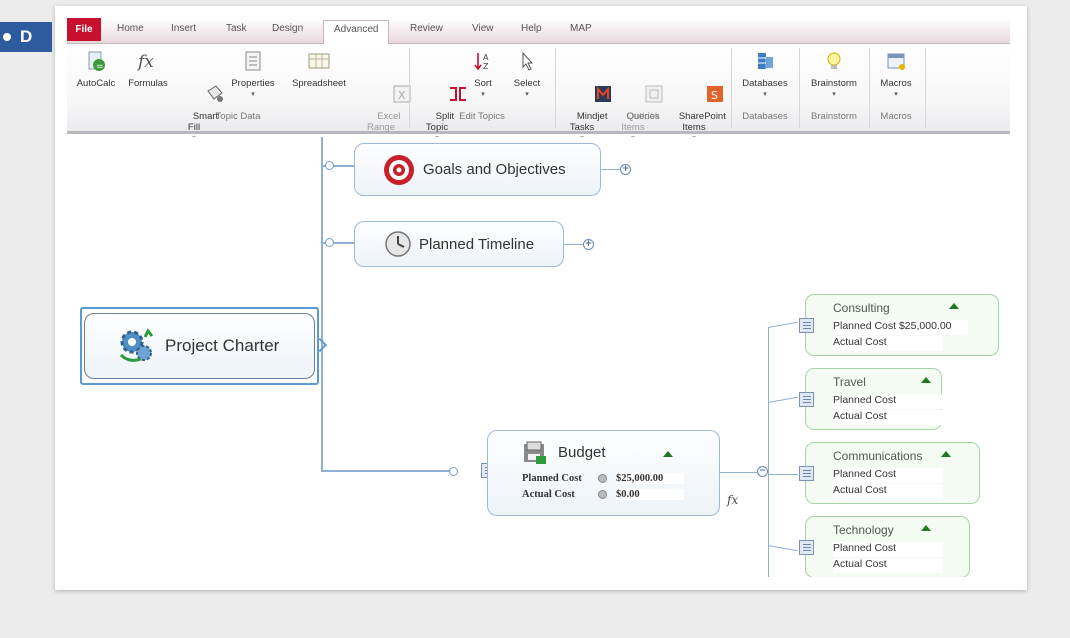  Describe the element at coordinates (356, 32) in the screenshot. I see `tab-advanced: Advanced` at that location.